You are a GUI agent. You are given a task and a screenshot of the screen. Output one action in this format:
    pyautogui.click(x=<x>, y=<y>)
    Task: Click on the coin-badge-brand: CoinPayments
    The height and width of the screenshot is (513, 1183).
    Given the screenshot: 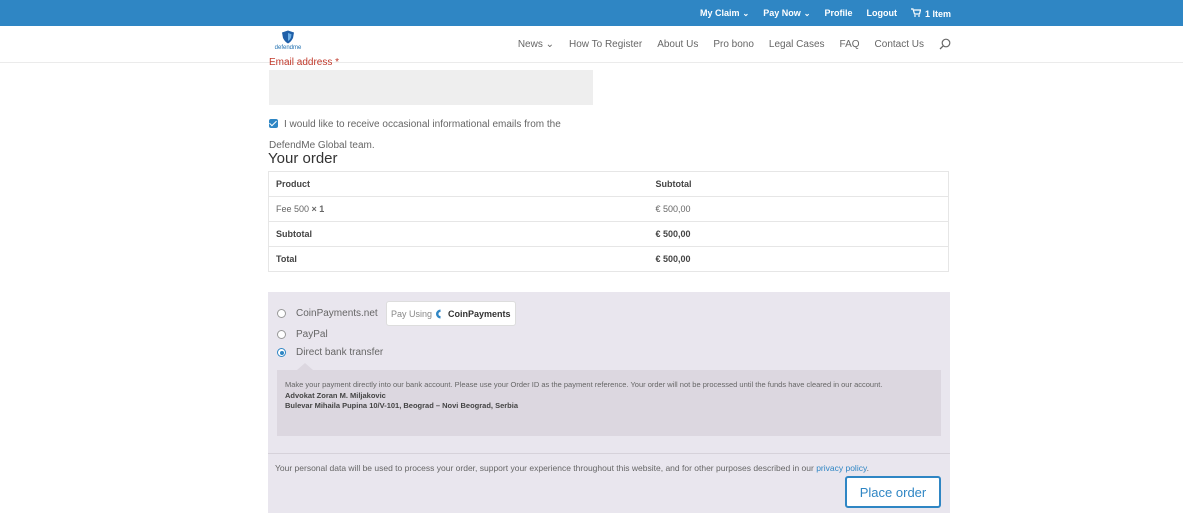 What is the action you would take?
    pyautogui.click(x=479, y=313)
    